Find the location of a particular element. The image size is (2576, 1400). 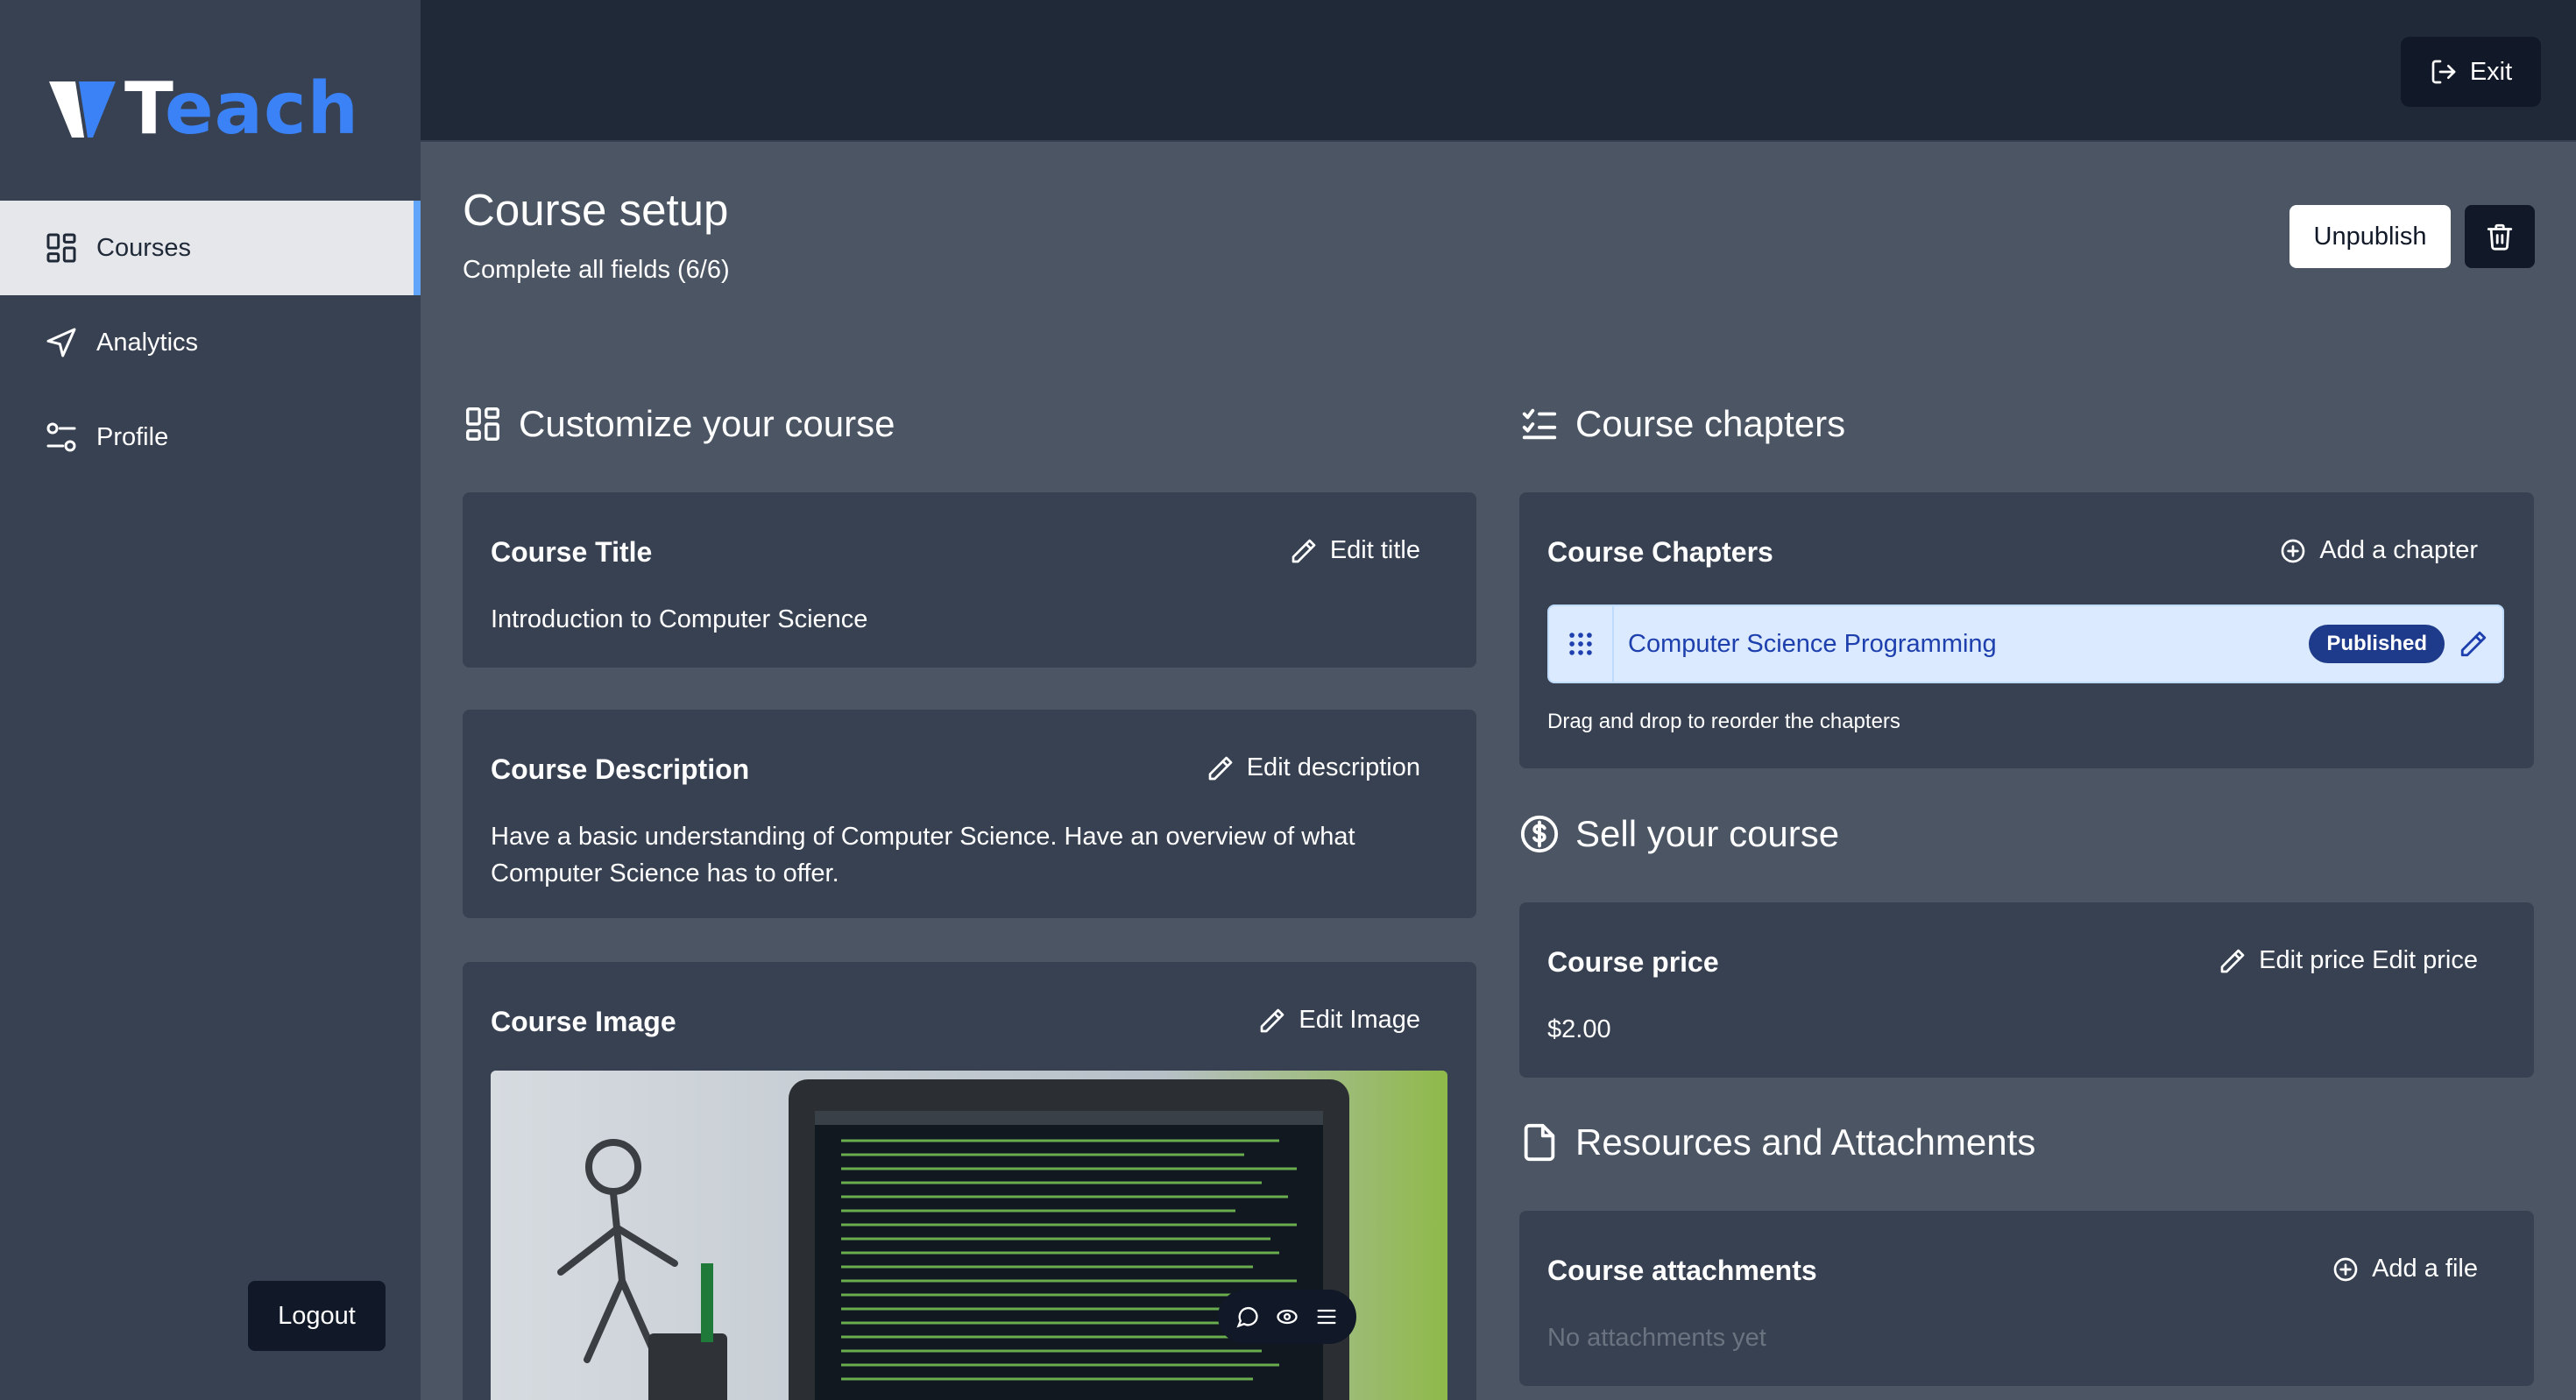

edit-title-button: Edit title is located at coordinates (1355, 550).